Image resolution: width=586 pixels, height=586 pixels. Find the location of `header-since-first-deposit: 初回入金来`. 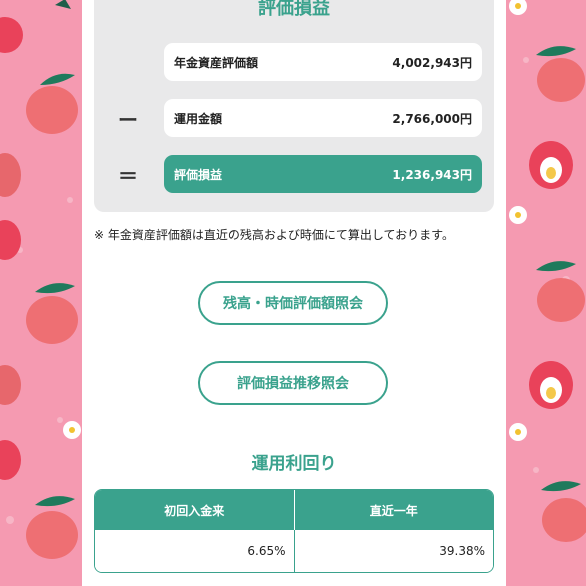

header-since-first-deposit: 初回入金来 is located at coordinates (194, 510).